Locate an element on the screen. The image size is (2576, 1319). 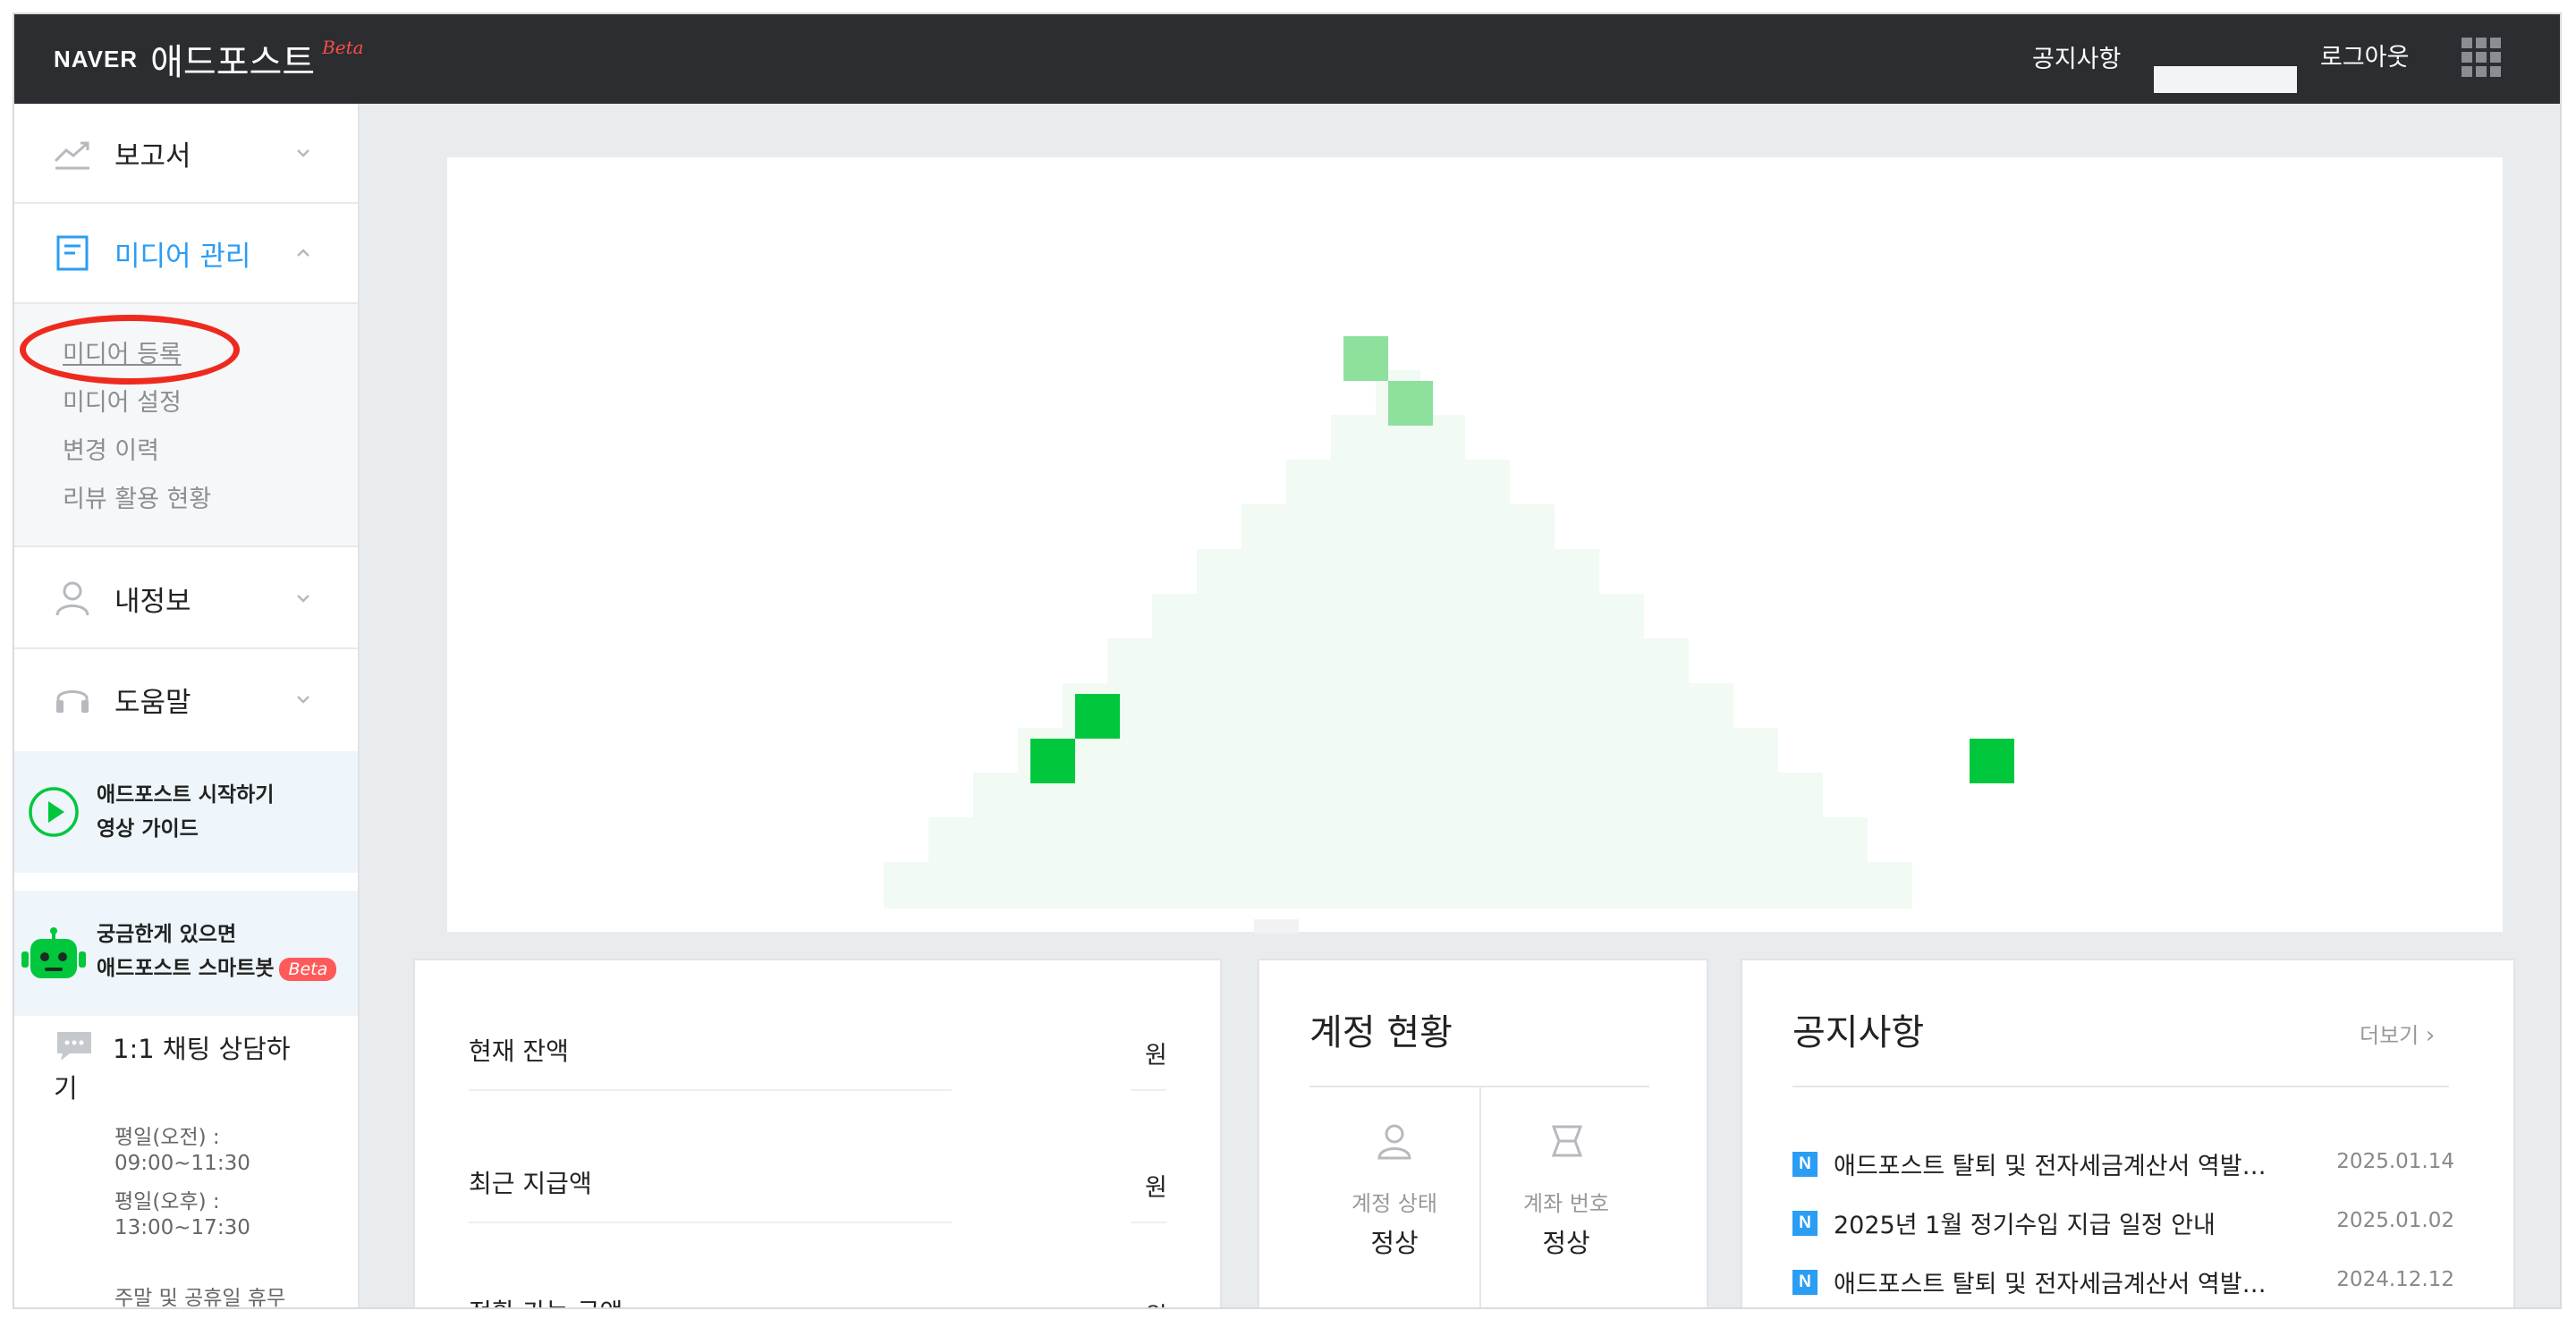
nav-notice-link: 공지사항 is located at coordinates (2076, 56).